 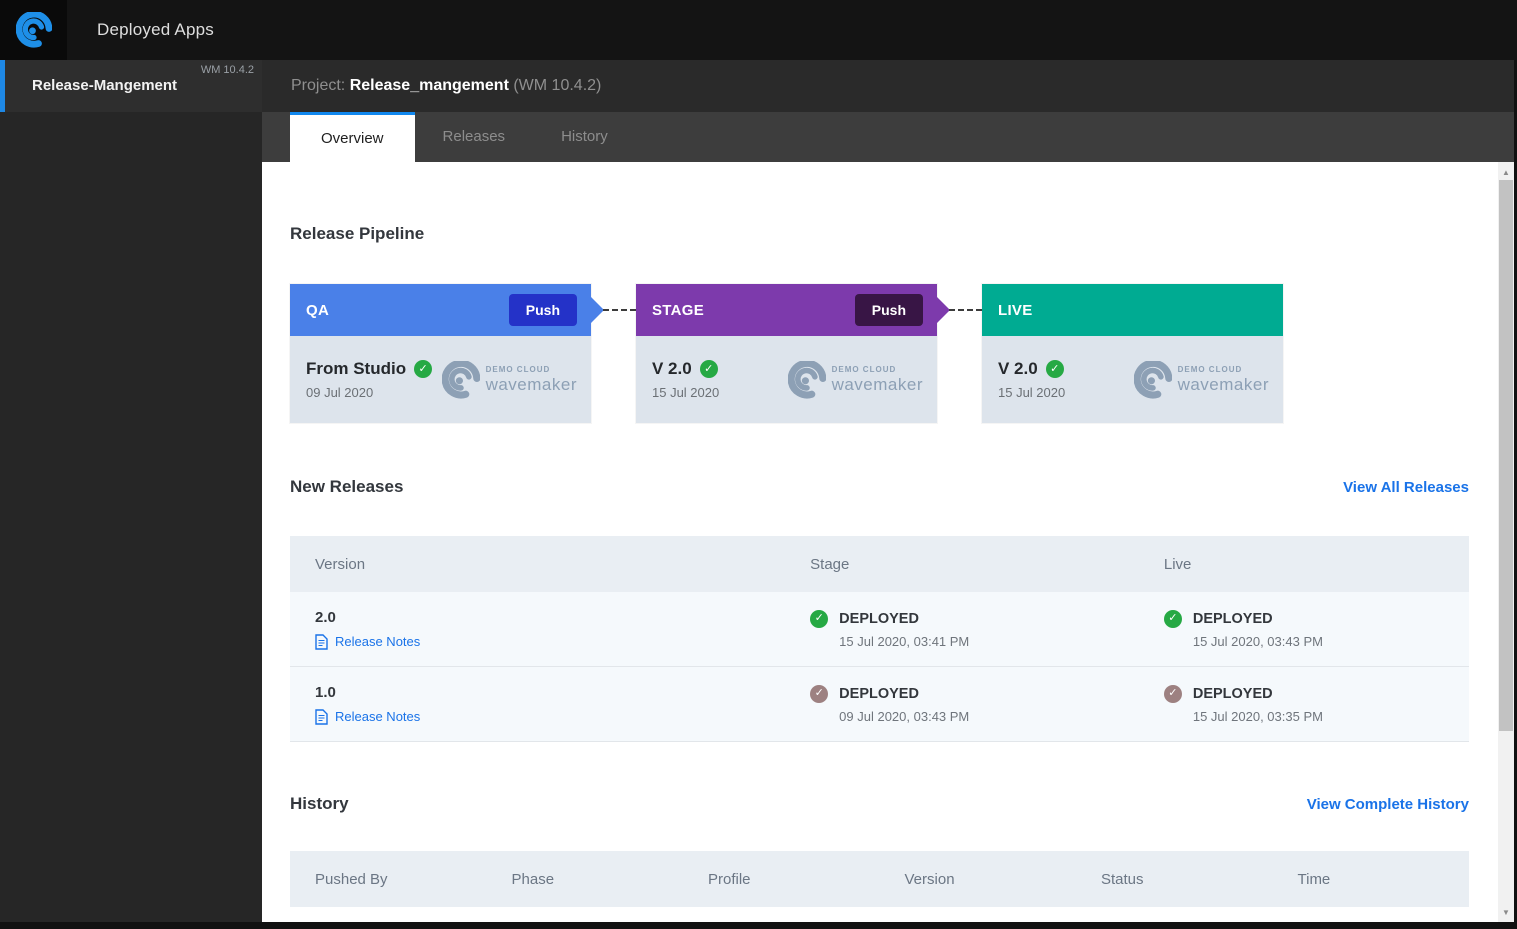 I want to click on col-profile: Profile, so click(x=729, y=879).